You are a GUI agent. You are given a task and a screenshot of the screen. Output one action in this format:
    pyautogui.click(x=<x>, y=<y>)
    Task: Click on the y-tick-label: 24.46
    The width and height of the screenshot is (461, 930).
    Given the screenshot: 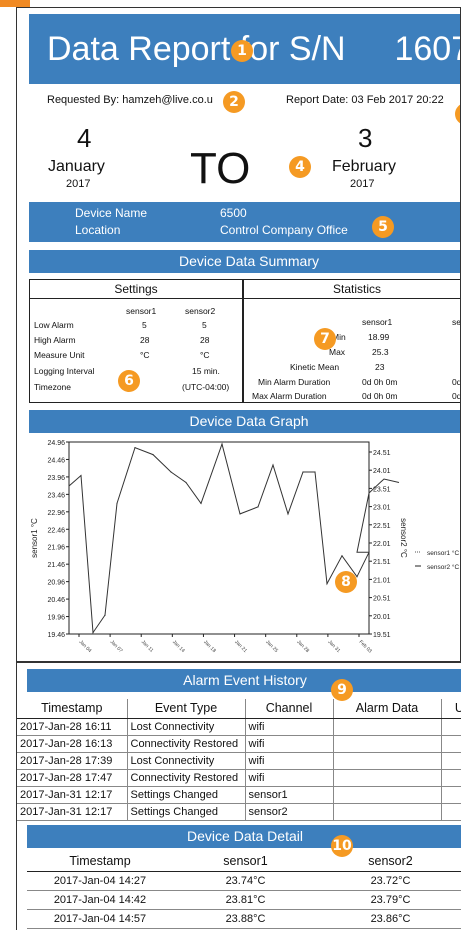 What is the action you would take?
    pyautogui.click(x=56, y=460)
    